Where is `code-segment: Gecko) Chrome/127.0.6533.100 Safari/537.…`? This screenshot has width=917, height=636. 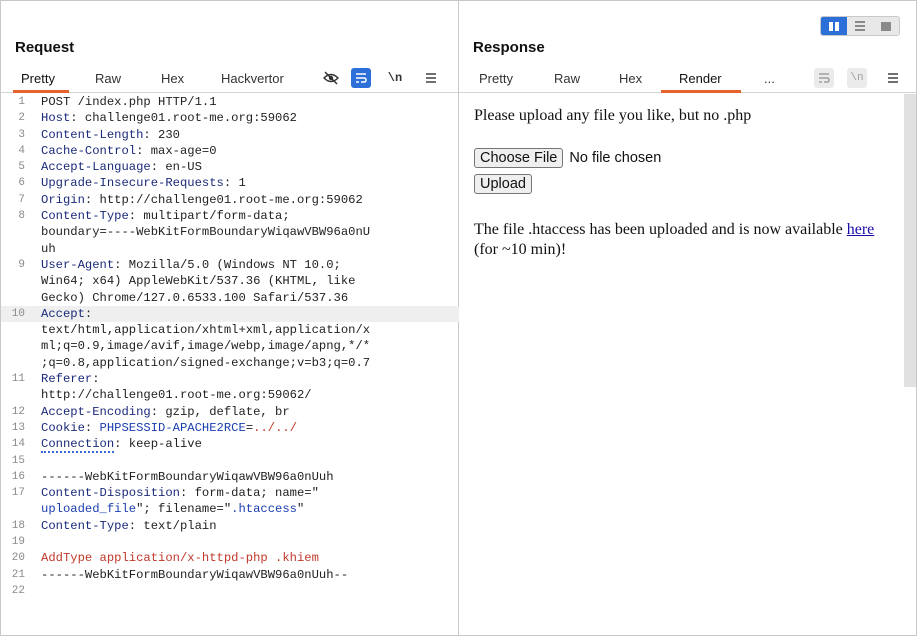
code-segment: Gecko) Chrome/127.0.6533.100 Safari/537.… is located at coordinates (195, 297).